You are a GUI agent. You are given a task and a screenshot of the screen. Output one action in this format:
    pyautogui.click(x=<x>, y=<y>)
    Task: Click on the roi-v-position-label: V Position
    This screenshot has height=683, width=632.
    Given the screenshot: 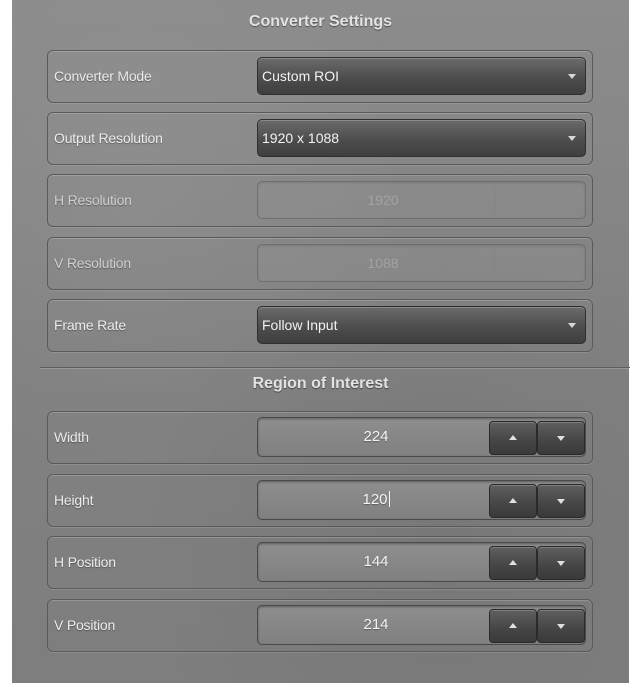 What is the action you would take?
    pyautogui.click(x=85, y=625)
    